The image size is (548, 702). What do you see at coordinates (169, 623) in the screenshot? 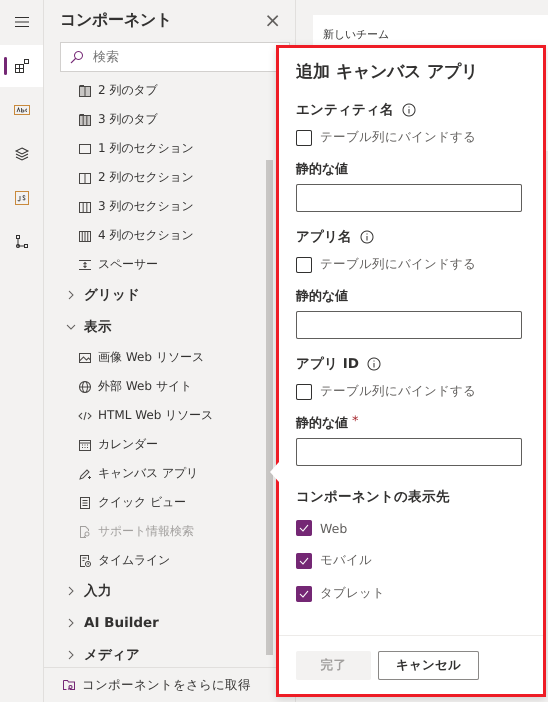
I see `group-header: AI Builder` at bounding box center [169, 623].